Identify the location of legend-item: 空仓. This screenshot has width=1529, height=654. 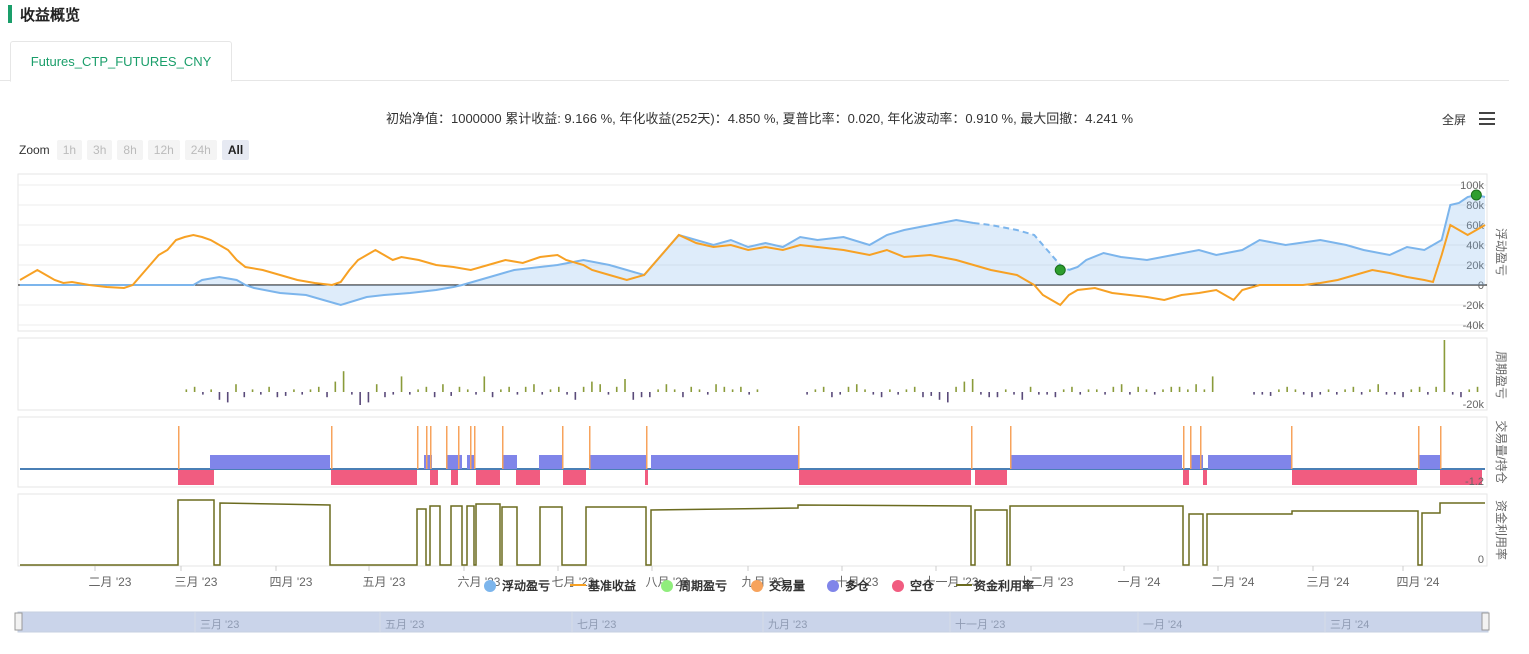
(922, 585).